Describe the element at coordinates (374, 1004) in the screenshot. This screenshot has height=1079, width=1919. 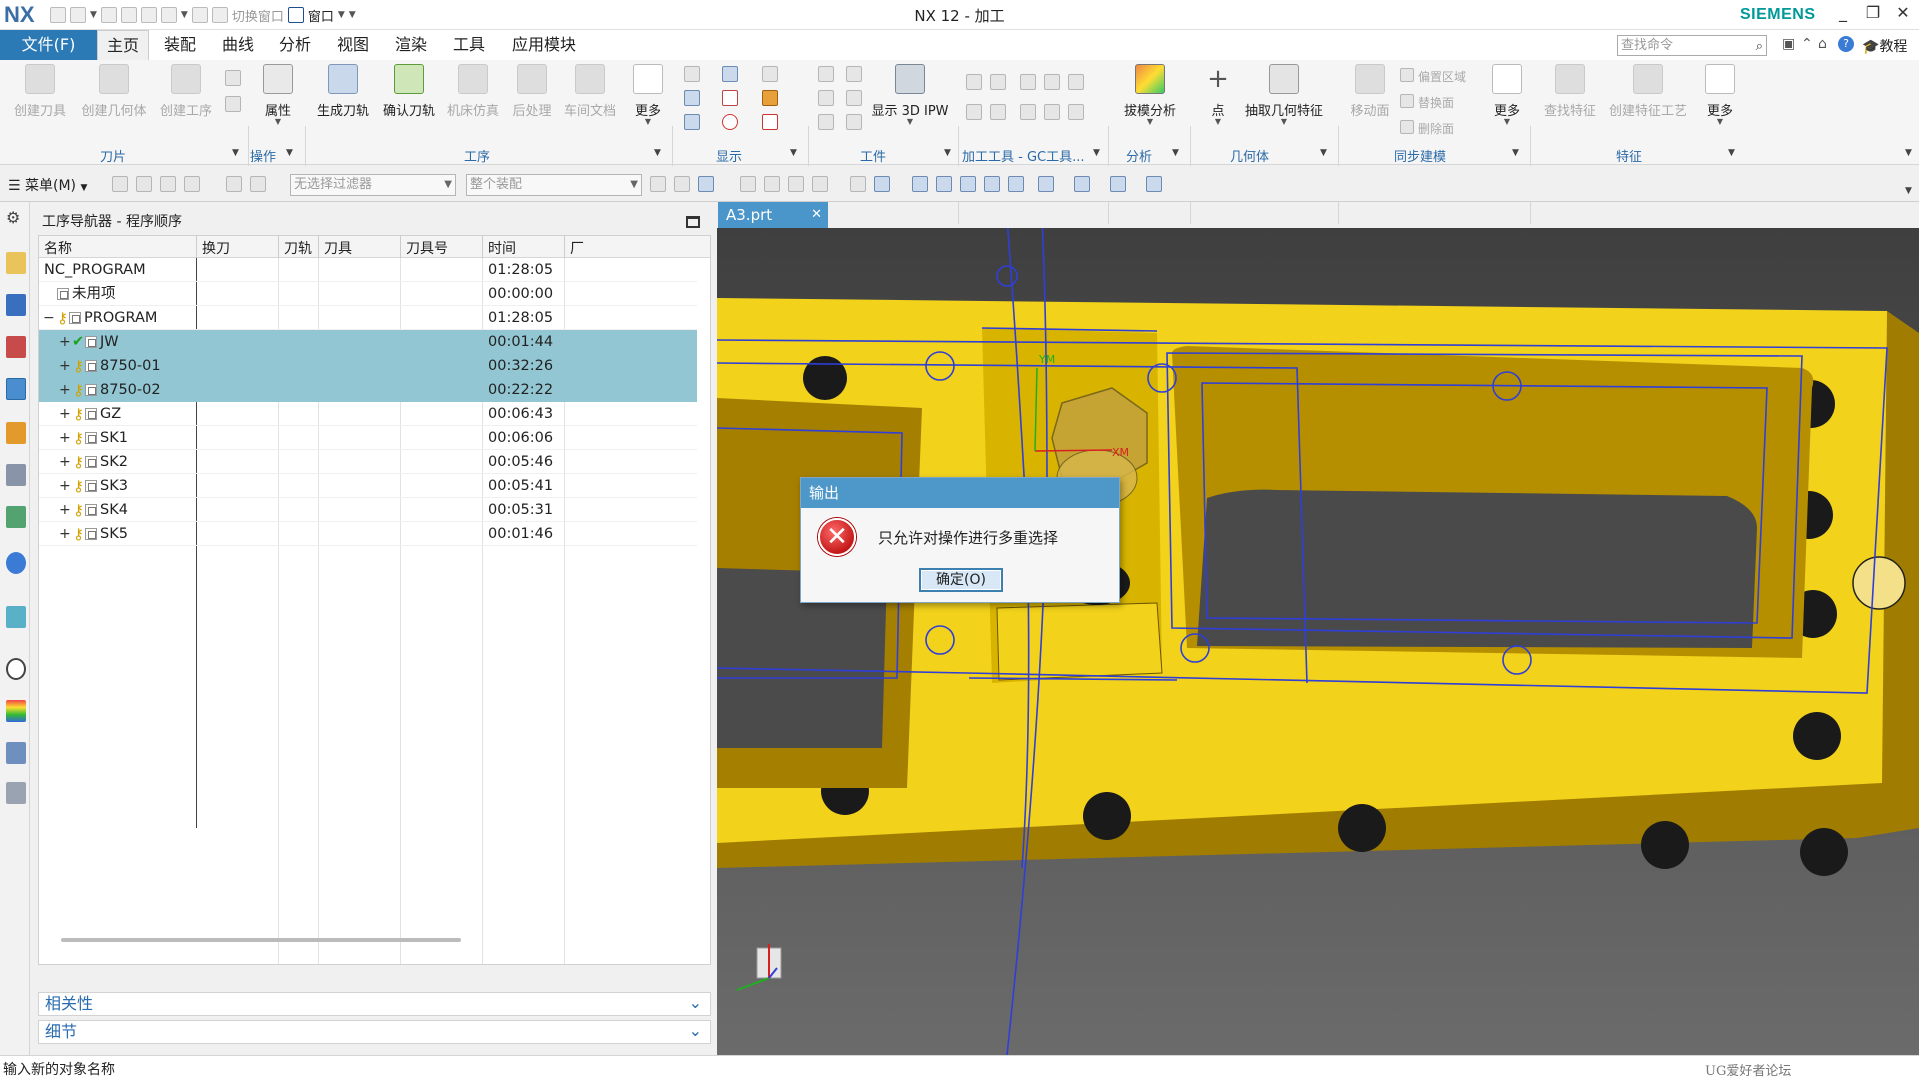
I see `dependencies-section: 相关性 ⌄` at that location.